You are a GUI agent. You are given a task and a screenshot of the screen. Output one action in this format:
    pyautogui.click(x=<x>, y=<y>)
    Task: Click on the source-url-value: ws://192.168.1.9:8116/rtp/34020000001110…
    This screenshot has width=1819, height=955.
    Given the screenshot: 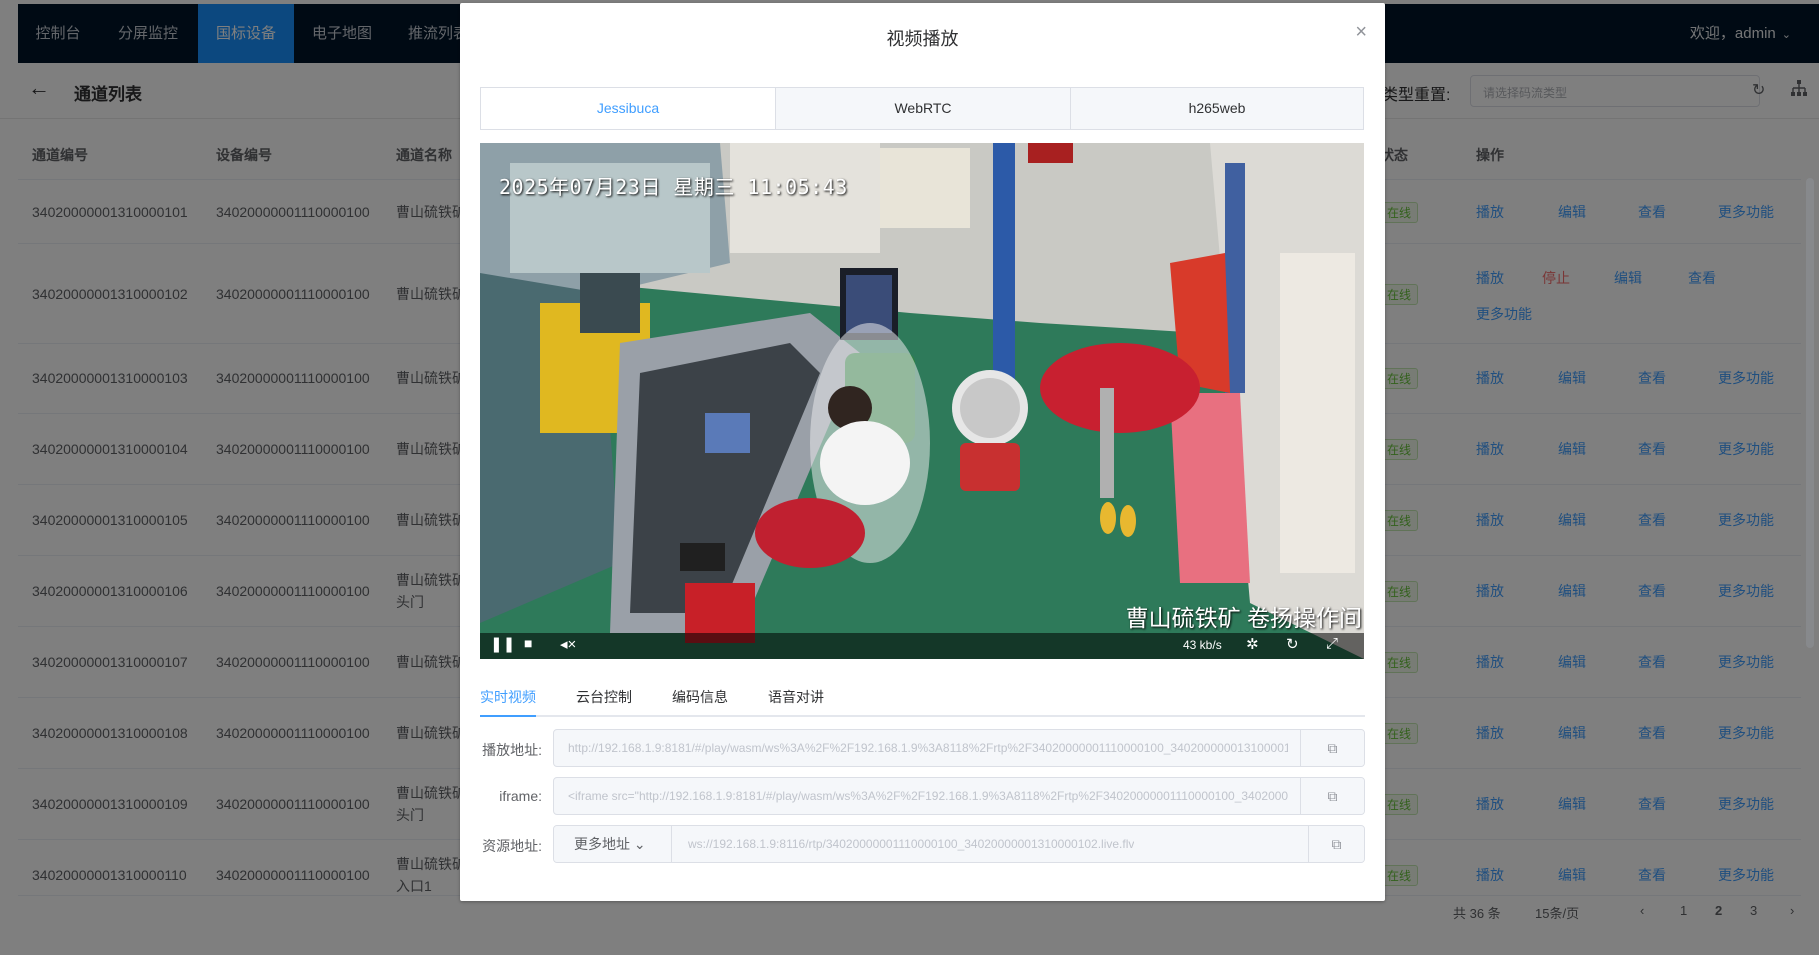 What is the action you would take?
    pyautogui.click(x=911, y=844)
    